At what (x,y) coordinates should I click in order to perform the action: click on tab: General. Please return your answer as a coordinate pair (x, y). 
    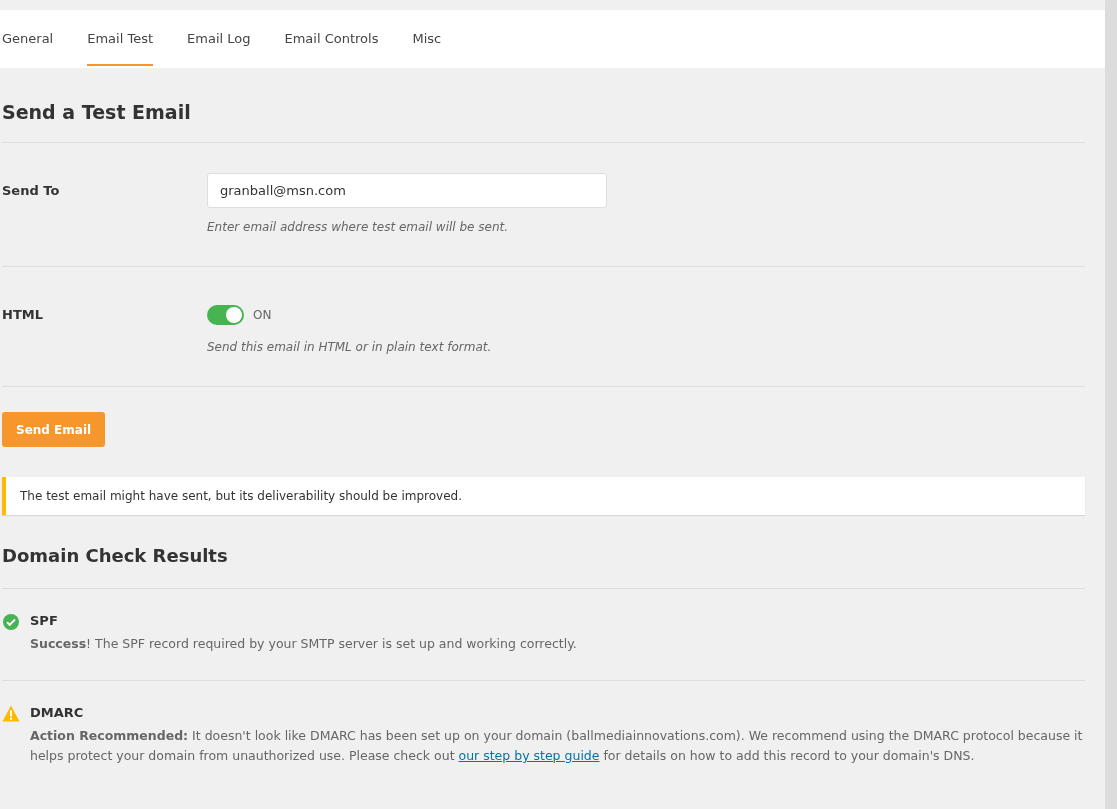
    Looking at the image, I should click on (28, 38).